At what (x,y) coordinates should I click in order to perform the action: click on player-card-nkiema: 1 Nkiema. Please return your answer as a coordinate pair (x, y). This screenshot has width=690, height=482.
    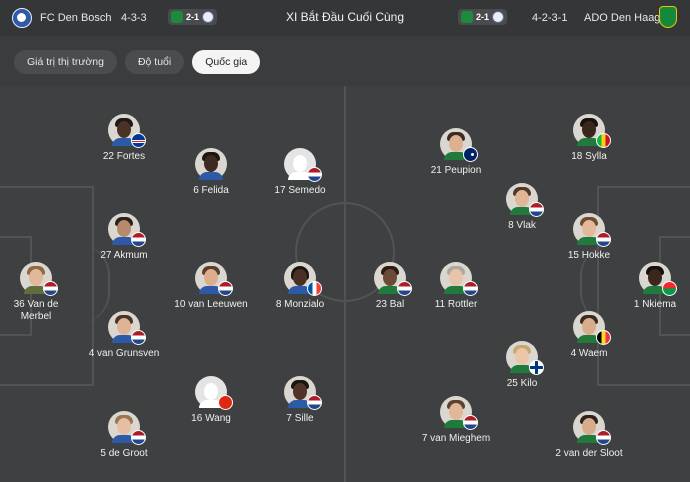
    Looking at the image, I should click on (642, 286).